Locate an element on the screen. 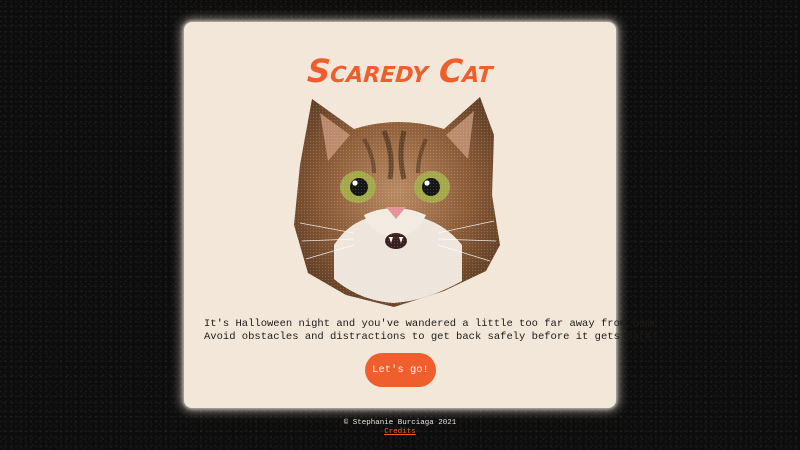  footer: © Stephanie Burciaga 2021 Credits is located at coordinates (400, 428).